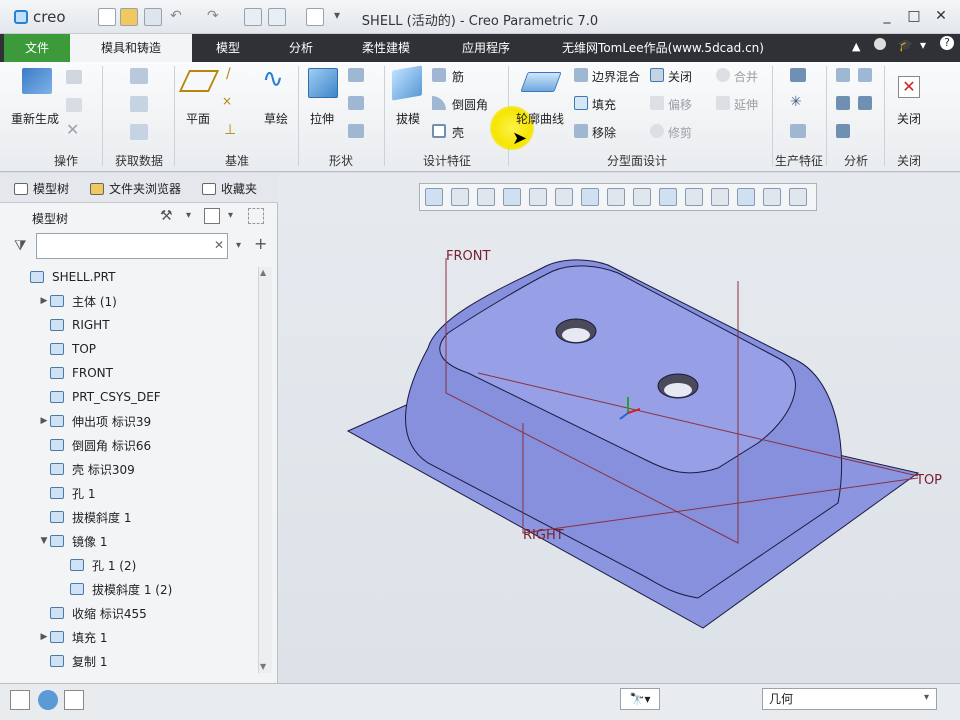 This screenshot has width=960, height=720. Describe the element at coordinates (540, 118) in the screenshot. I see `silhouette-curve-button: 轮廓曲线` at that location.